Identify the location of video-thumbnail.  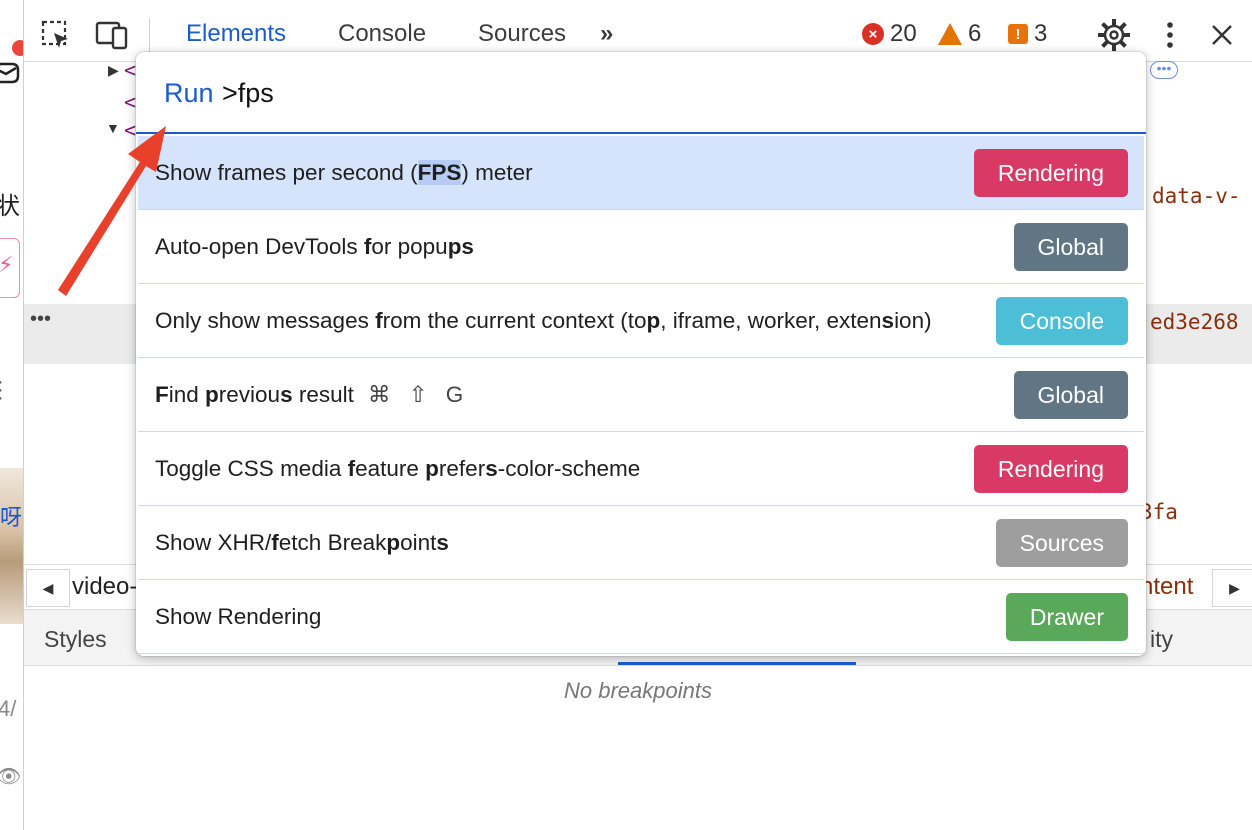
(11, 546).